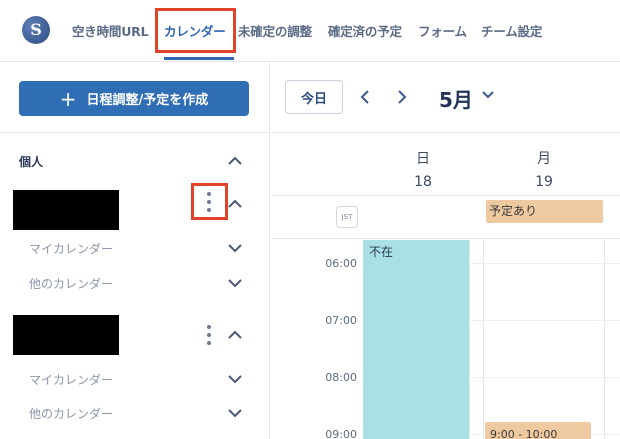 This screenshot has width=620, height=439. I want to click on create-button-label: 日程調整/予定を作成, so click(147, 100).